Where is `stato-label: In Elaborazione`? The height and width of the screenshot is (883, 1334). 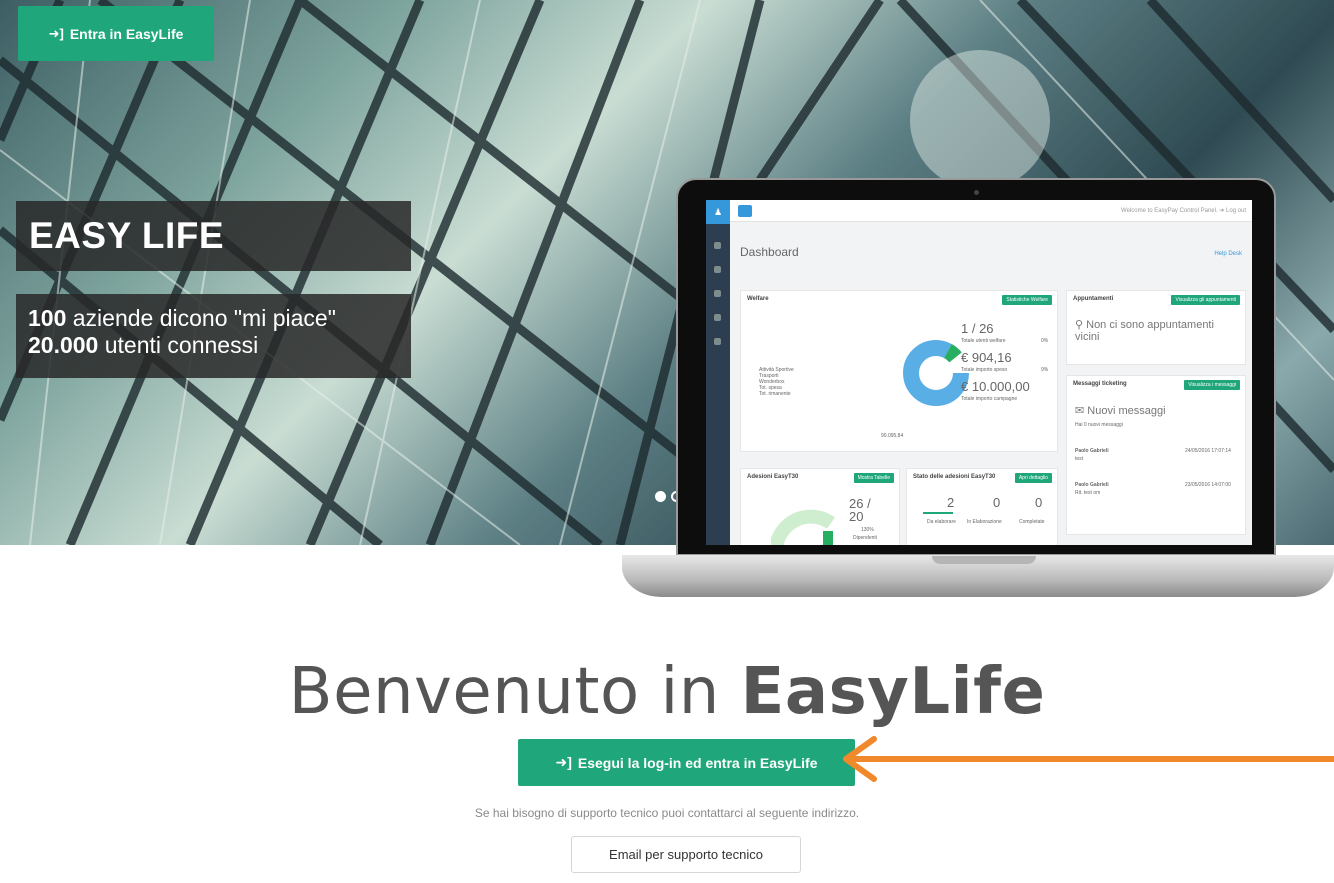 stato-label: In Elaborazione is located at coordinates (984, 522).